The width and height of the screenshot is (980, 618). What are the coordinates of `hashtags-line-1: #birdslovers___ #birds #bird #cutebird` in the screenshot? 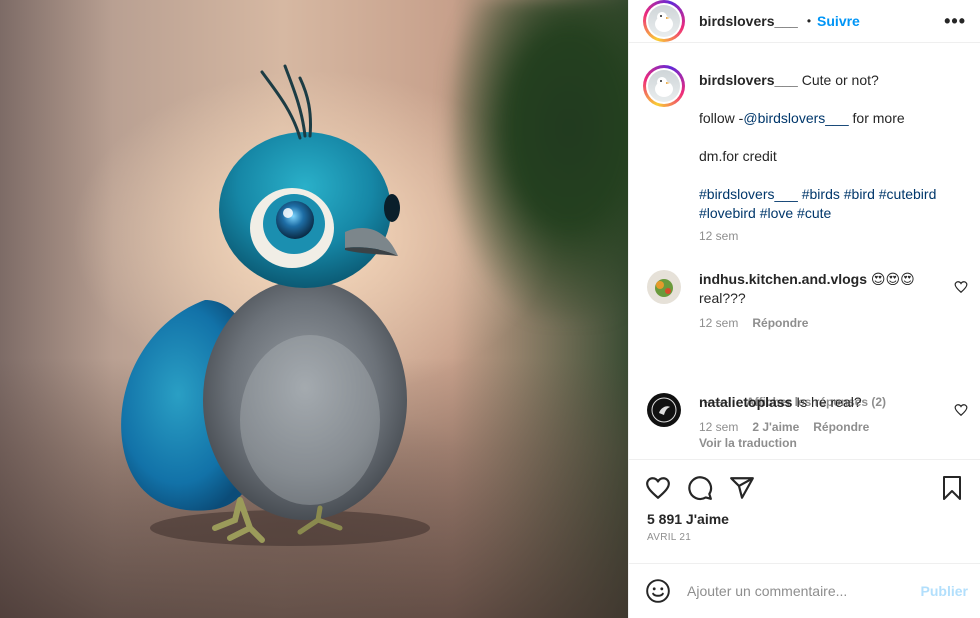 It's located at (833, 194).